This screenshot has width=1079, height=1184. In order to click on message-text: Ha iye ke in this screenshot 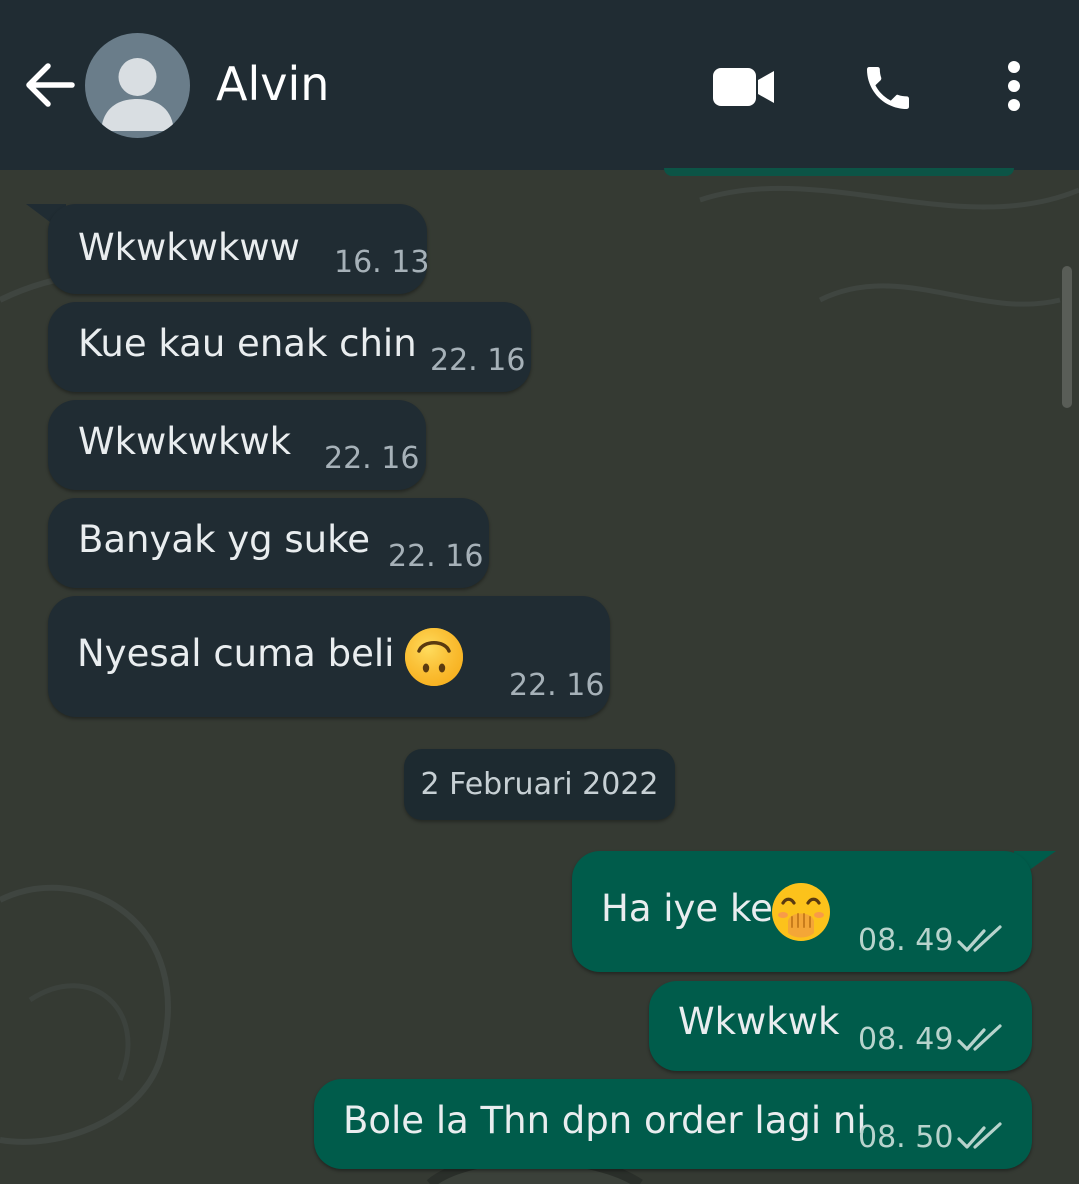, I will do `click(687, 908)`.